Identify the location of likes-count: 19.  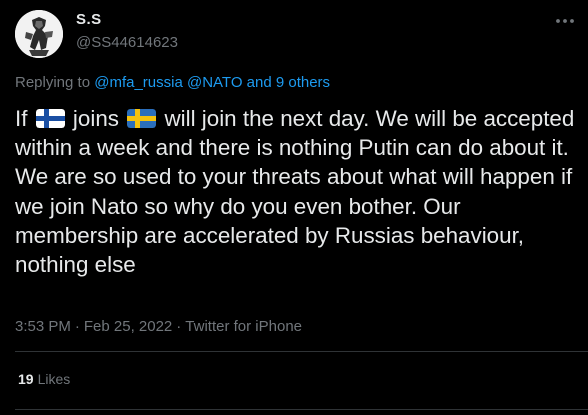
(26, 379).